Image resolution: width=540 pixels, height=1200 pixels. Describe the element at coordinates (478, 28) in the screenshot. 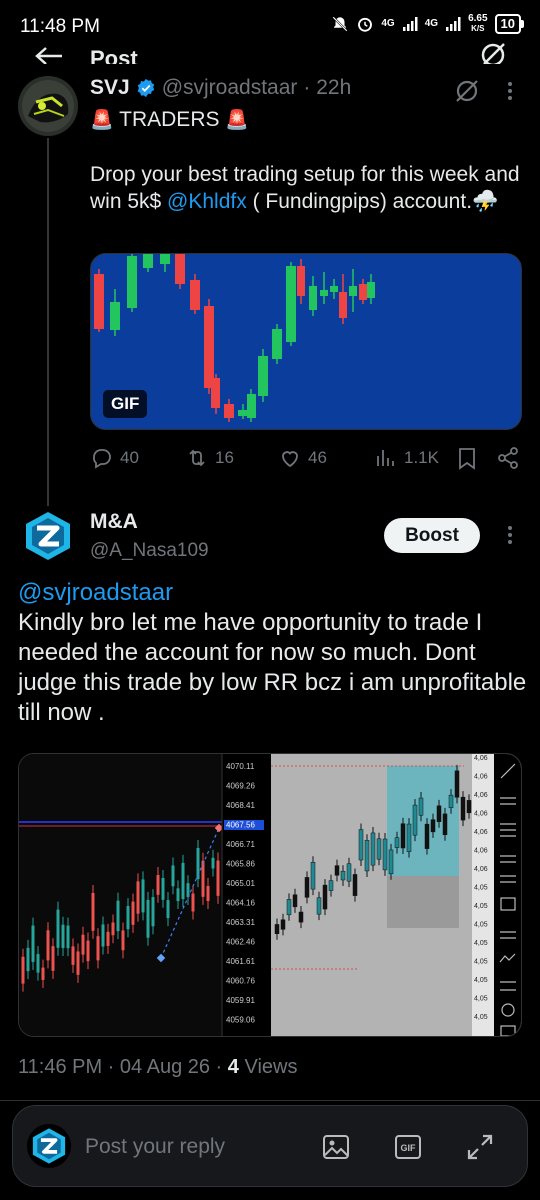

I see `net-speed-unit: K/S` at that location.